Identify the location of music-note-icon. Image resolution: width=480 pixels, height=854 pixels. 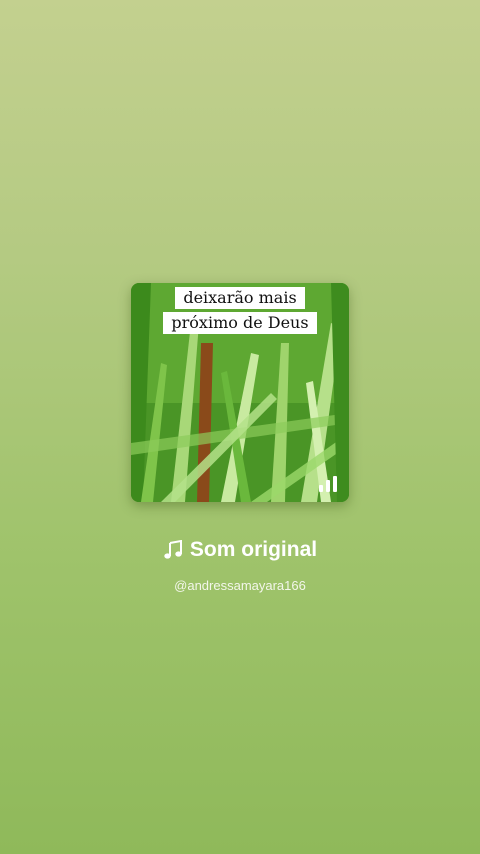
(173, 550).